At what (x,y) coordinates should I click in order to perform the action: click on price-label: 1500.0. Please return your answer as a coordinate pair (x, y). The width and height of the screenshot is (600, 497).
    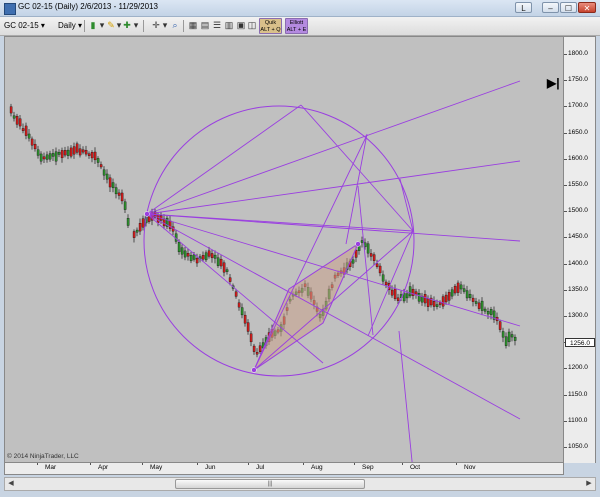
    Looking at the image, I should click on (578, 211).